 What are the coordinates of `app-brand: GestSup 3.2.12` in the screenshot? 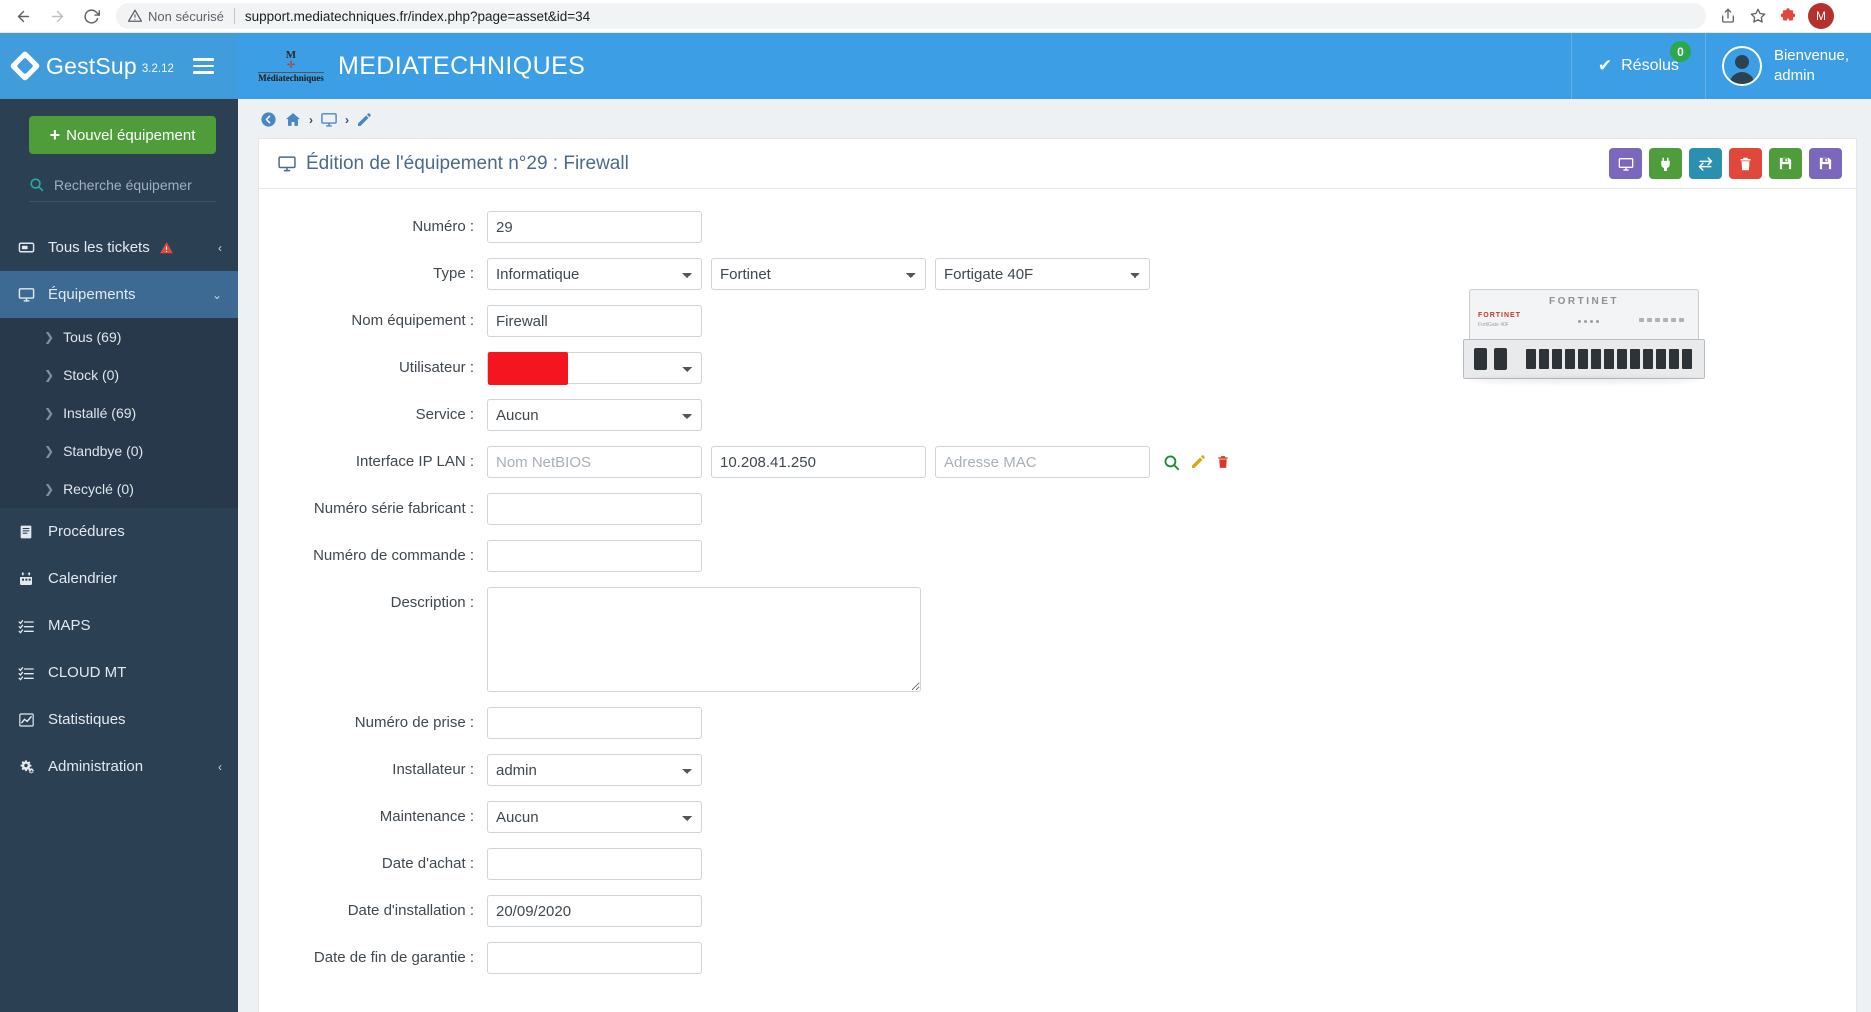 It's located at (119, 66).